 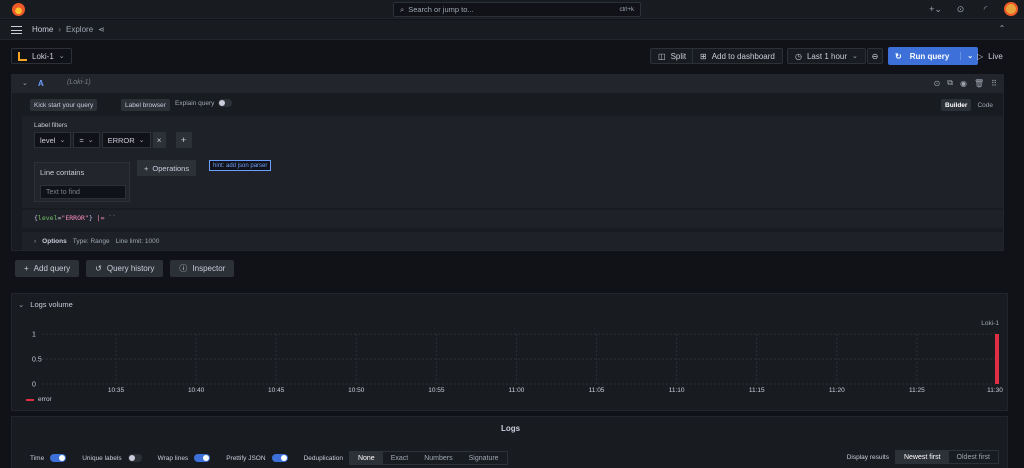 What do you see at coordinates (51, 125) in the screenshot?
I see `label-filters-title: Label filters` at bounding box center [51, 125].